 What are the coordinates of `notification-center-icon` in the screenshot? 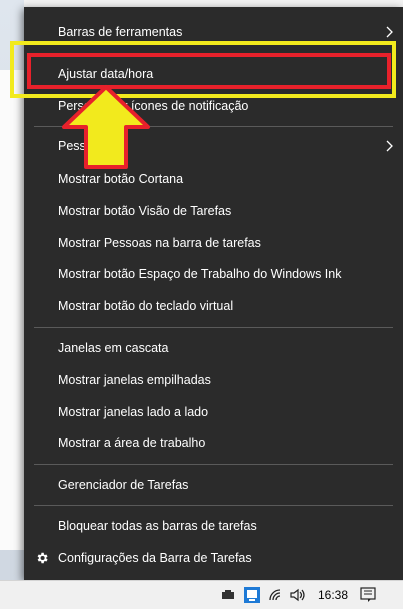 It's located at (369, 595).